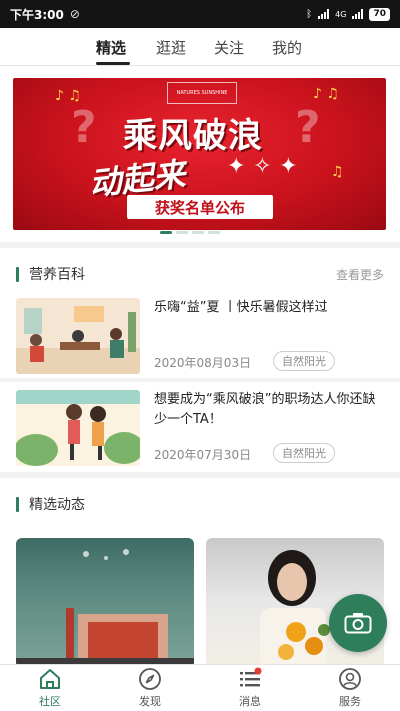 This screenshot has width=400, height=711. What do you see at coordinates (360, 274) in the screenshot?
I see `view-more-link: 查看更多` at bounding box center [360, 274].